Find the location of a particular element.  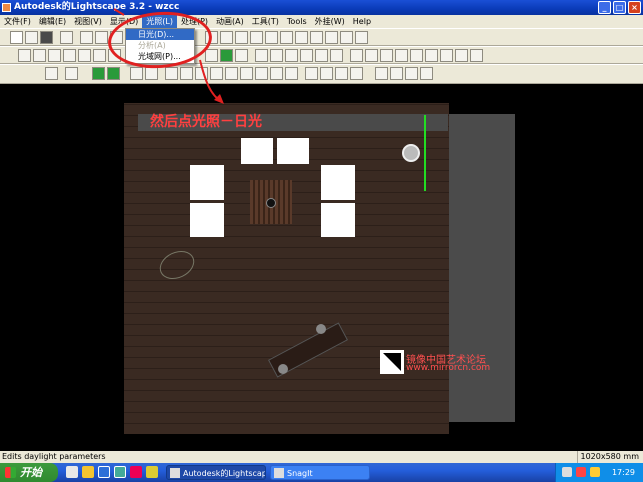

menu-tools-cn: 工具(T) is located at coordinates (265, 21).